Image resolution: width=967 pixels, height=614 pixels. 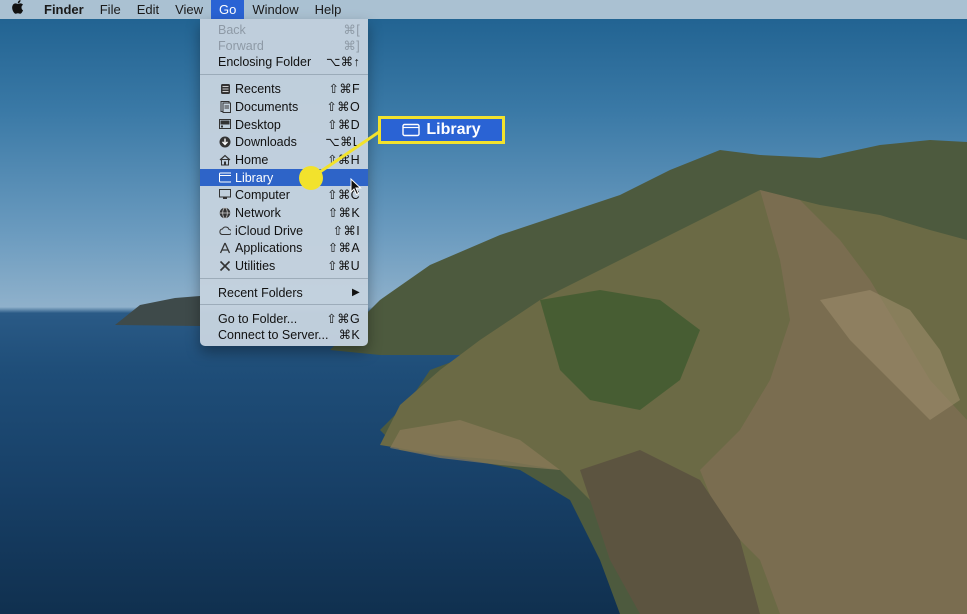 I want to click on menu-item-back: Back ⌘[, so click(x=284, y=29).